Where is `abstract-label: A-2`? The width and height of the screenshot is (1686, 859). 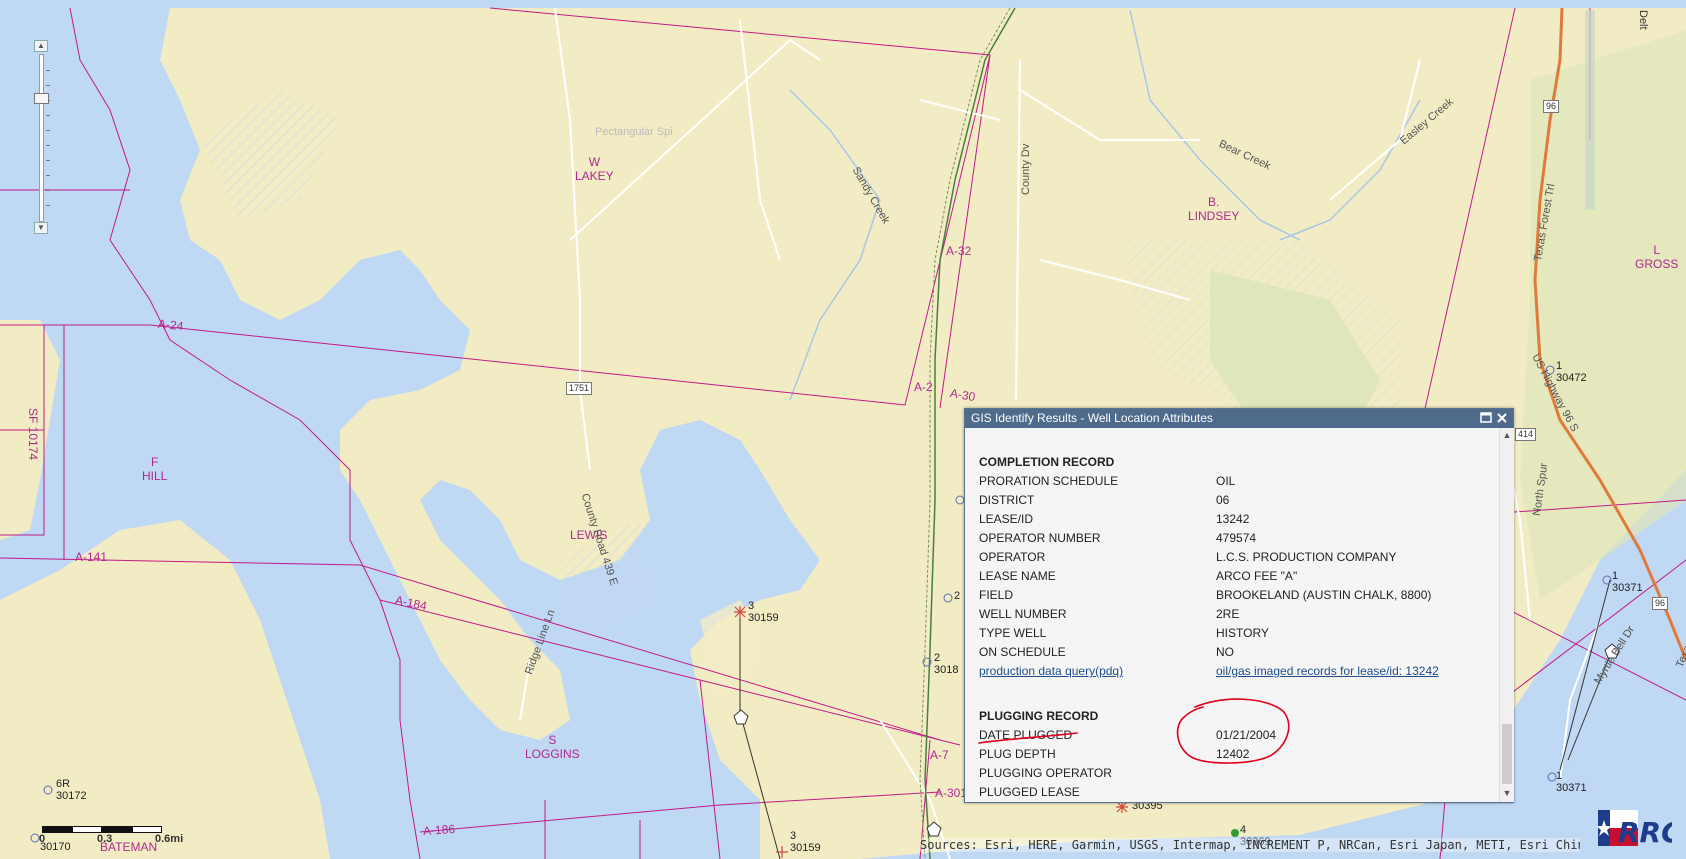 abstract-label: A-2 is located at coordinates (923, 387).